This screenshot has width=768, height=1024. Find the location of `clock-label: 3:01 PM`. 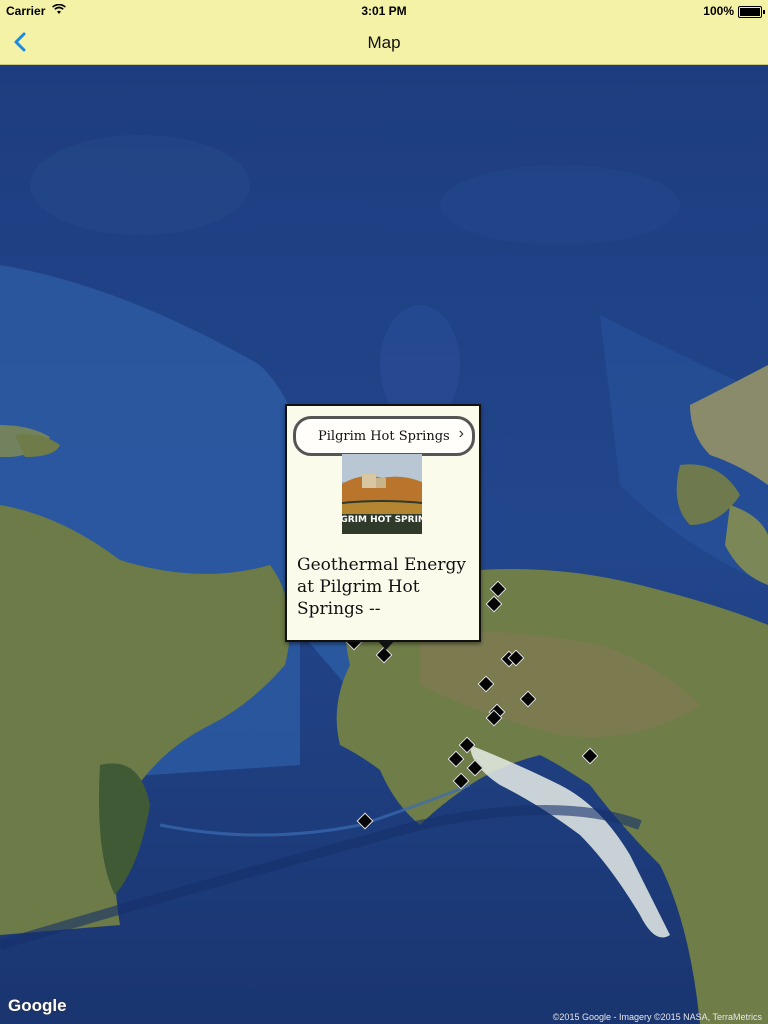

clock-label: 3:01 PM is located at coordinates (384, 11).